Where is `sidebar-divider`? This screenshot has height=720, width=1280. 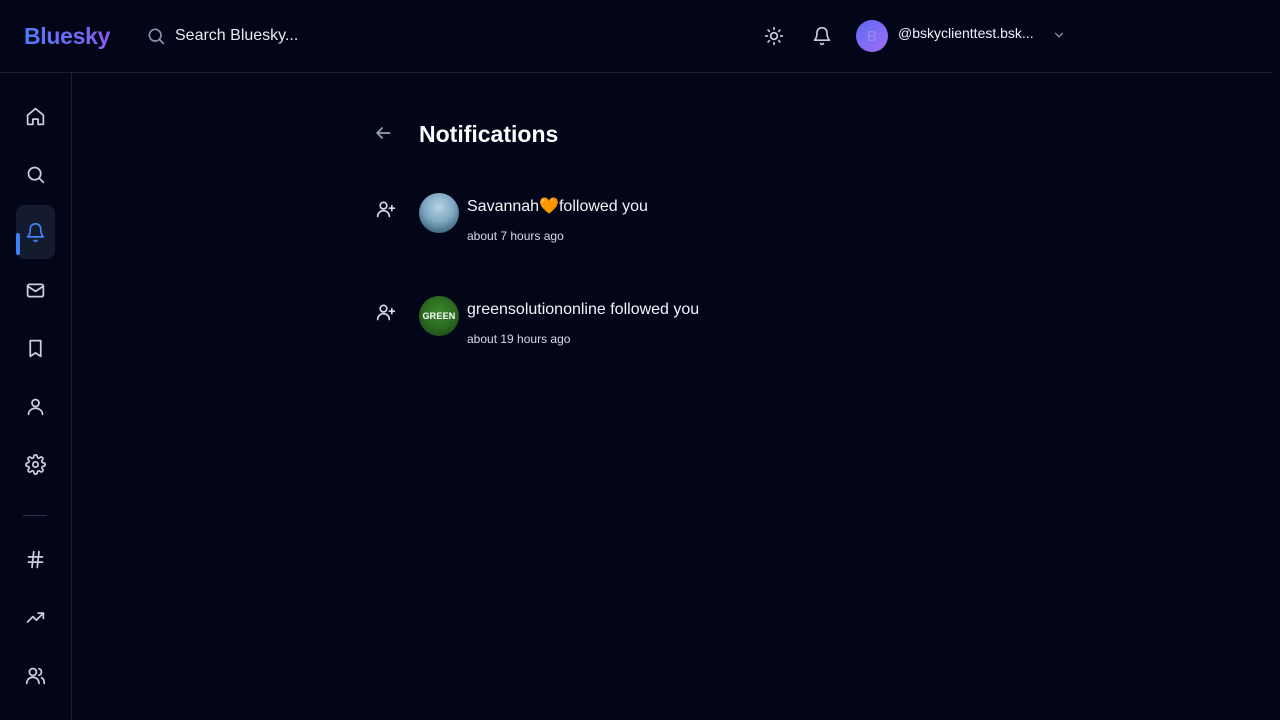 sidebar-divider is located at coordinates (35, 515).